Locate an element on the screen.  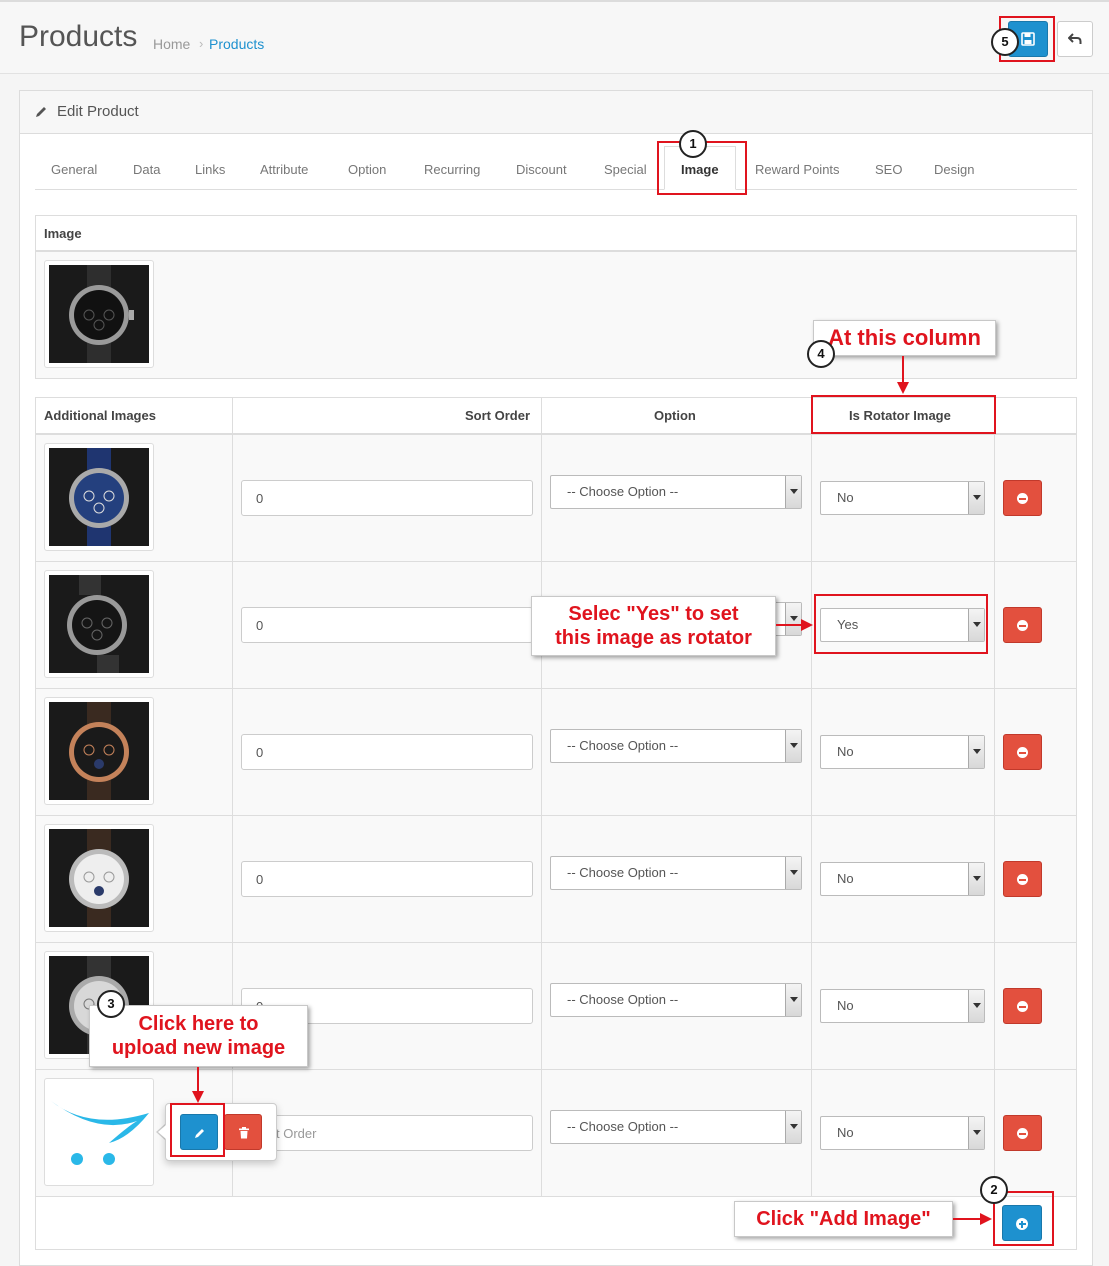
annotation-column-note: At this column is located at coordinates (904, 338).